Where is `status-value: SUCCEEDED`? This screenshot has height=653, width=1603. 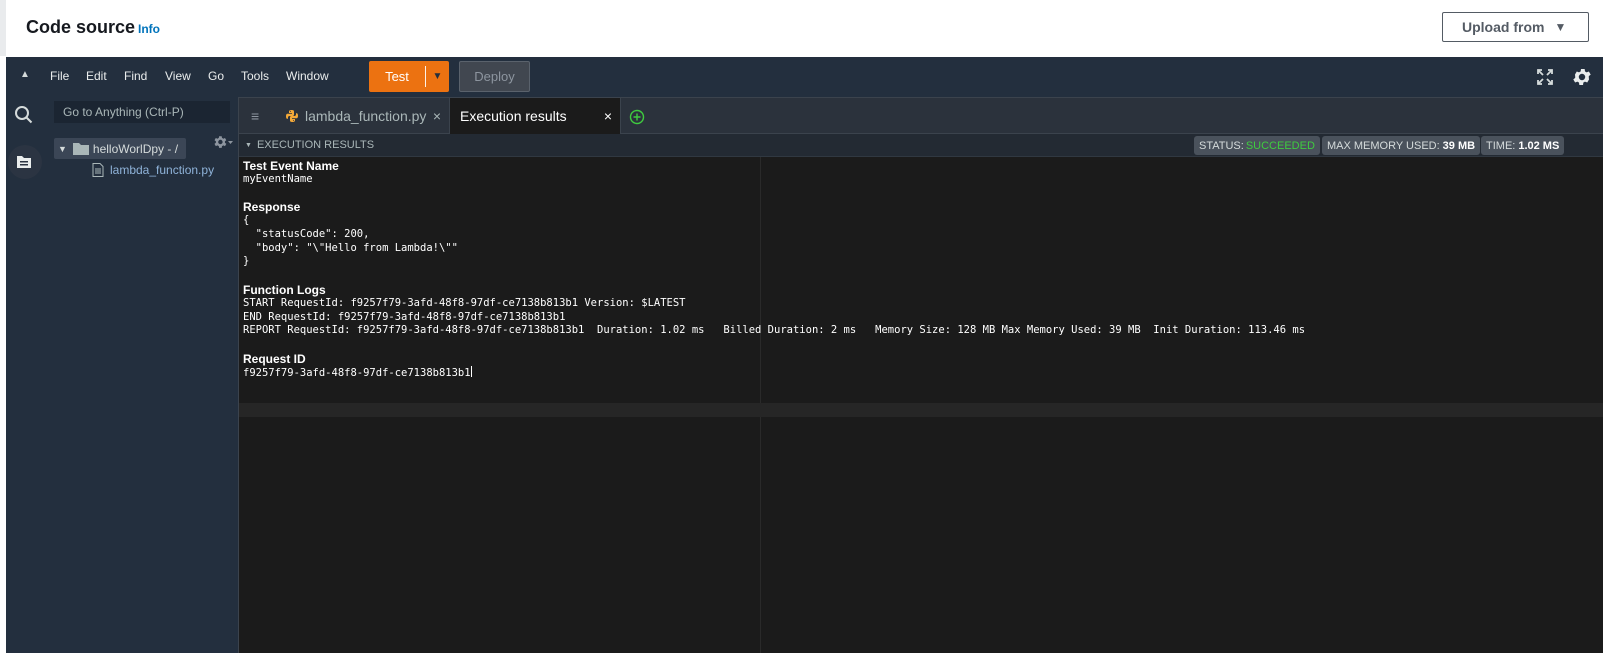 status-value: SUCCEEDED is located at coordinates (1280, 145).